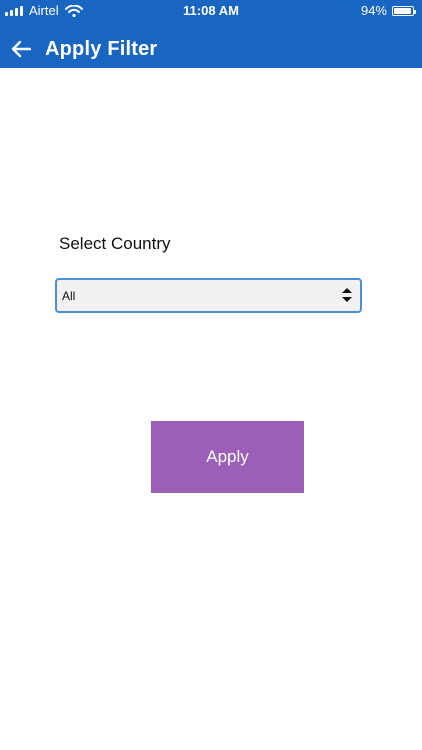  I want to click on page-title: Apply Filter, so click(101, 49).